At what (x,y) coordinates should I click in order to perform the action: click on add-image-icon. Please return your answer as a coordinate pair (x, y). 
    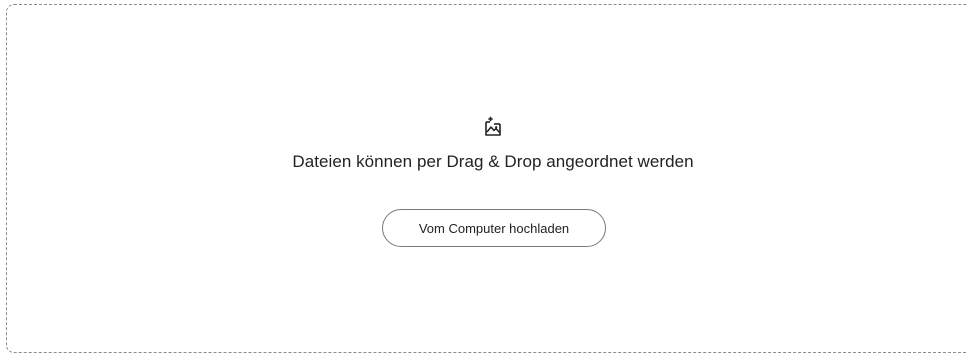
    Looking at the image, I should click on (493, 126).